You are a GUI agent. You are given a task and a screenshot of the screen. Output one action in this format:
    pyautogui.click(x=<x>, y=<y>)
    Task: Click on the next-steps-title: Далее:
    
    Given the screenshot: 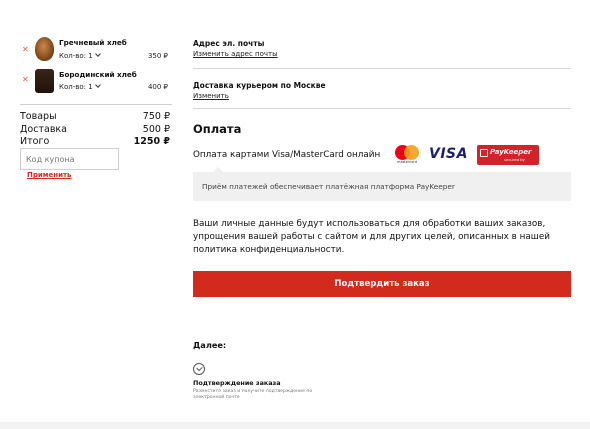 What is the action you would take?
    pyautogui.click(x=210, y=345)
    